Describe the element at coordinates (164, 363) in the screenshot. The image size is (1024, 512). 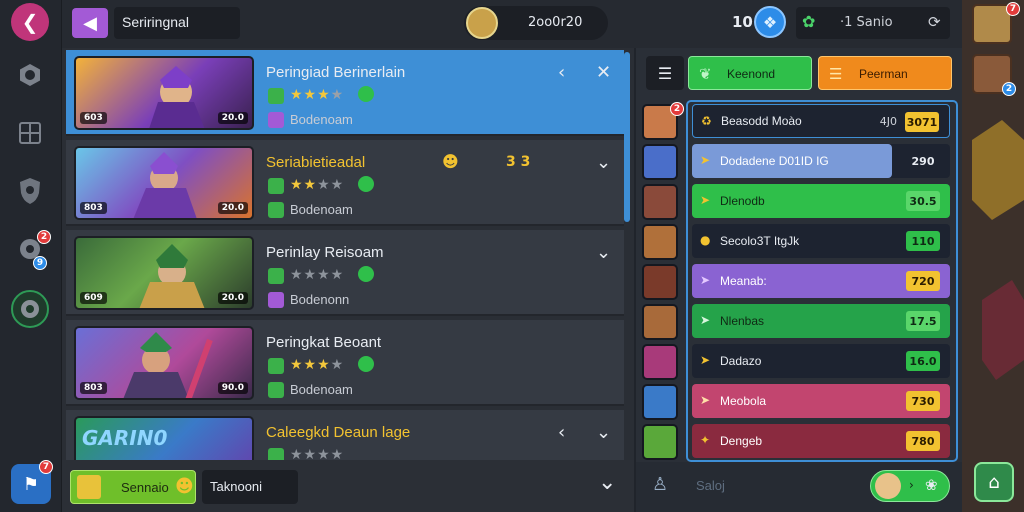
I see `hero-portrait: 803 90.0` at that location.